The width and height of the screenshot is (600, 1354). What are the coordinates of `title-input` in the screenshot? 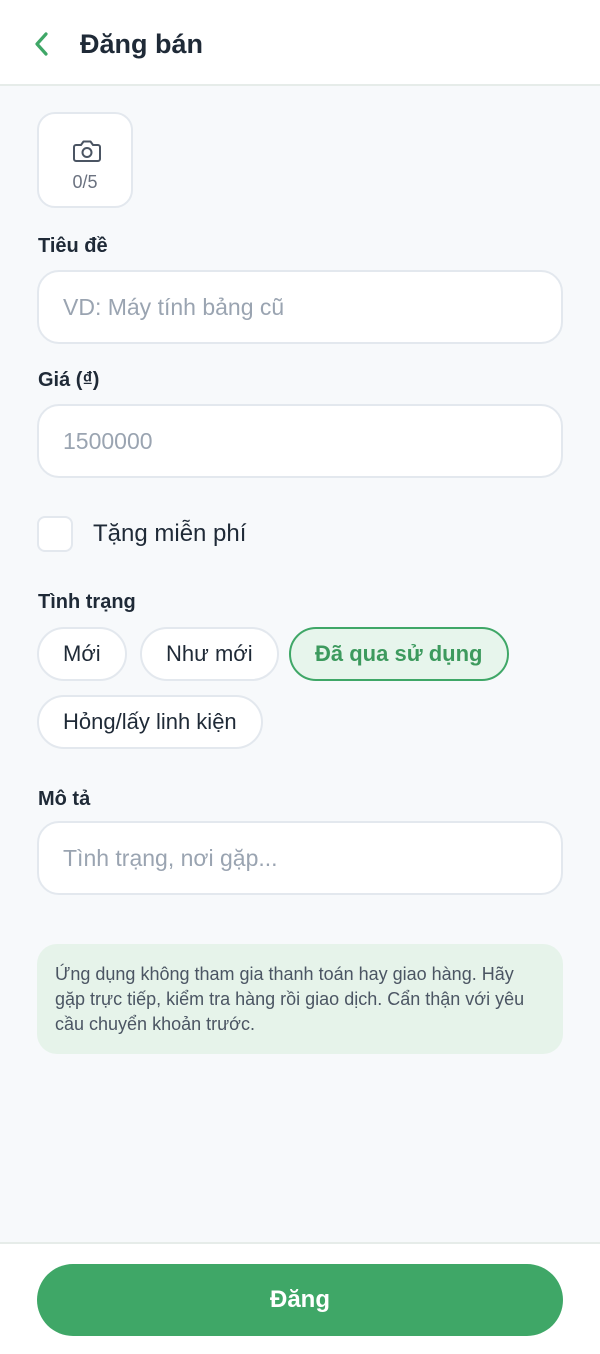 It's located at (300, 307).